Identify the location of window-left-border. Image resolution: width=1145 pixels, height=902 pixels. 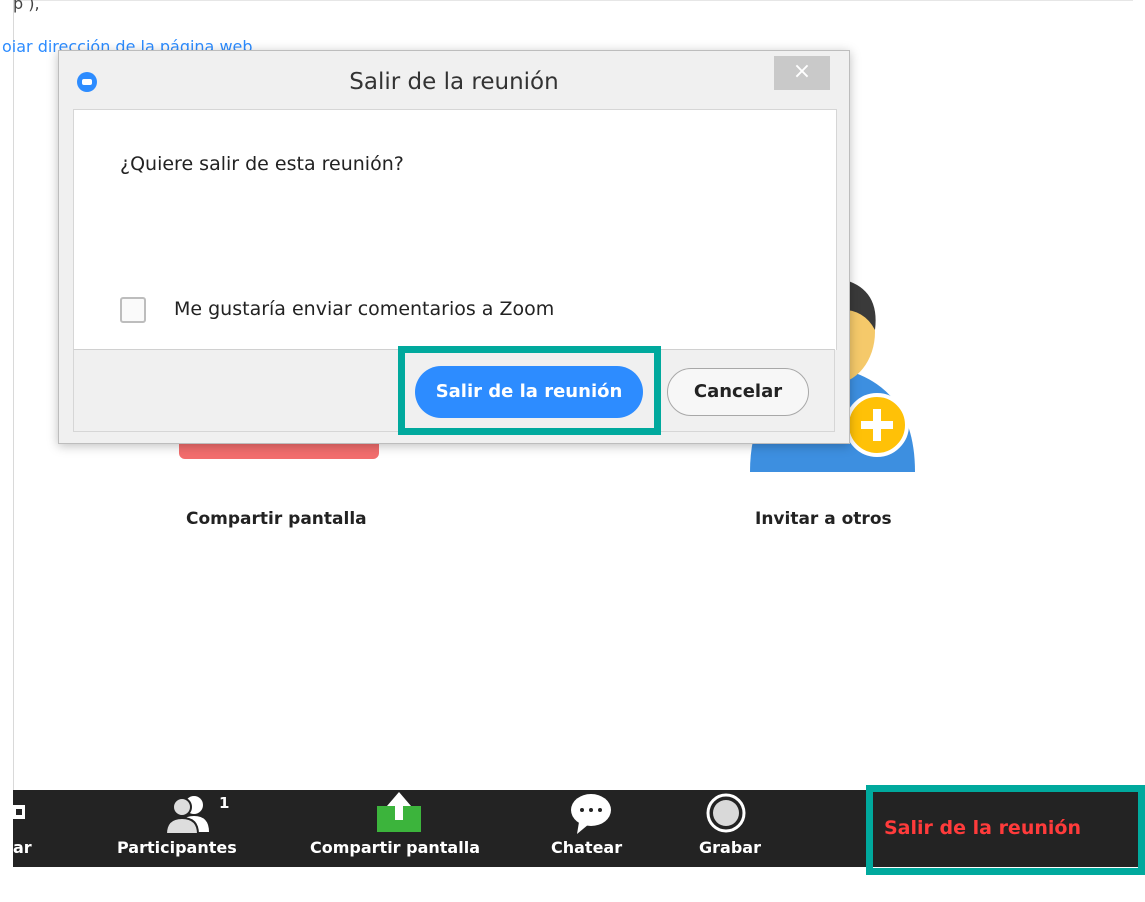
(13, 395).